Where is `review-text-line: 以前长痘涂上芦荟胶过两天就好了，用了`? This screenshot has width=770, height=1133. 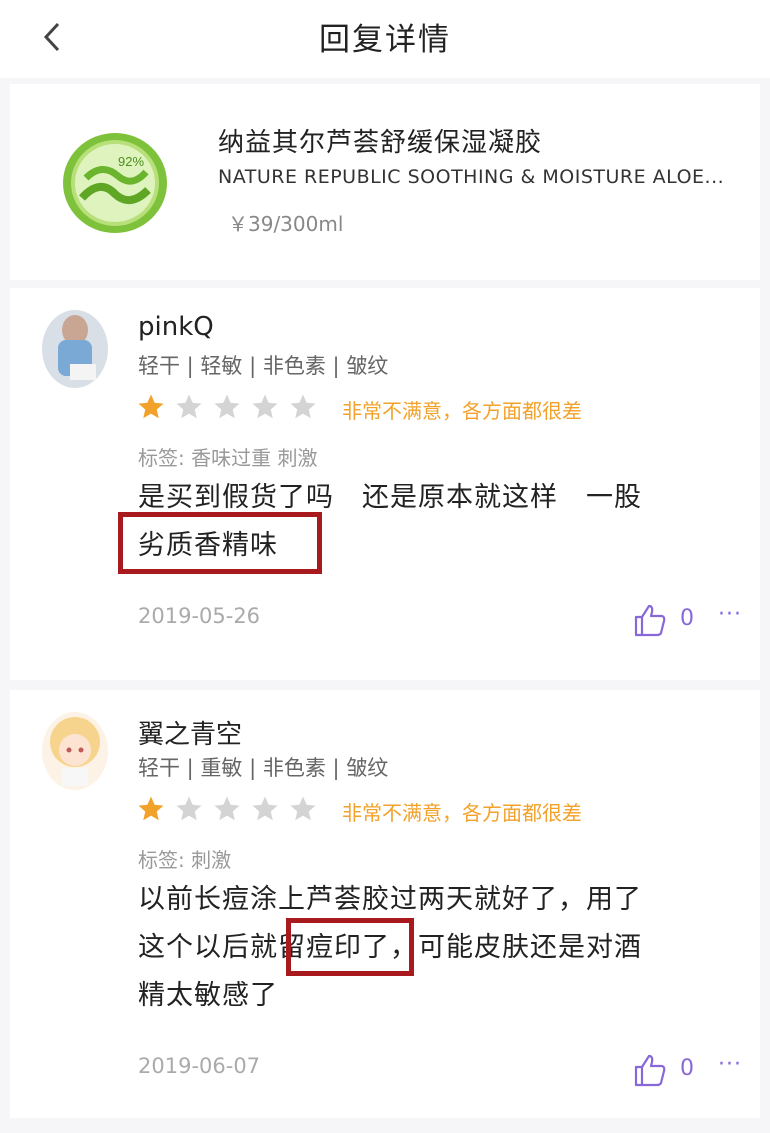
review-text-line: 以前长痘涂上芦荟胶过两天就好了，用了 is located at coordinates (390, 899).